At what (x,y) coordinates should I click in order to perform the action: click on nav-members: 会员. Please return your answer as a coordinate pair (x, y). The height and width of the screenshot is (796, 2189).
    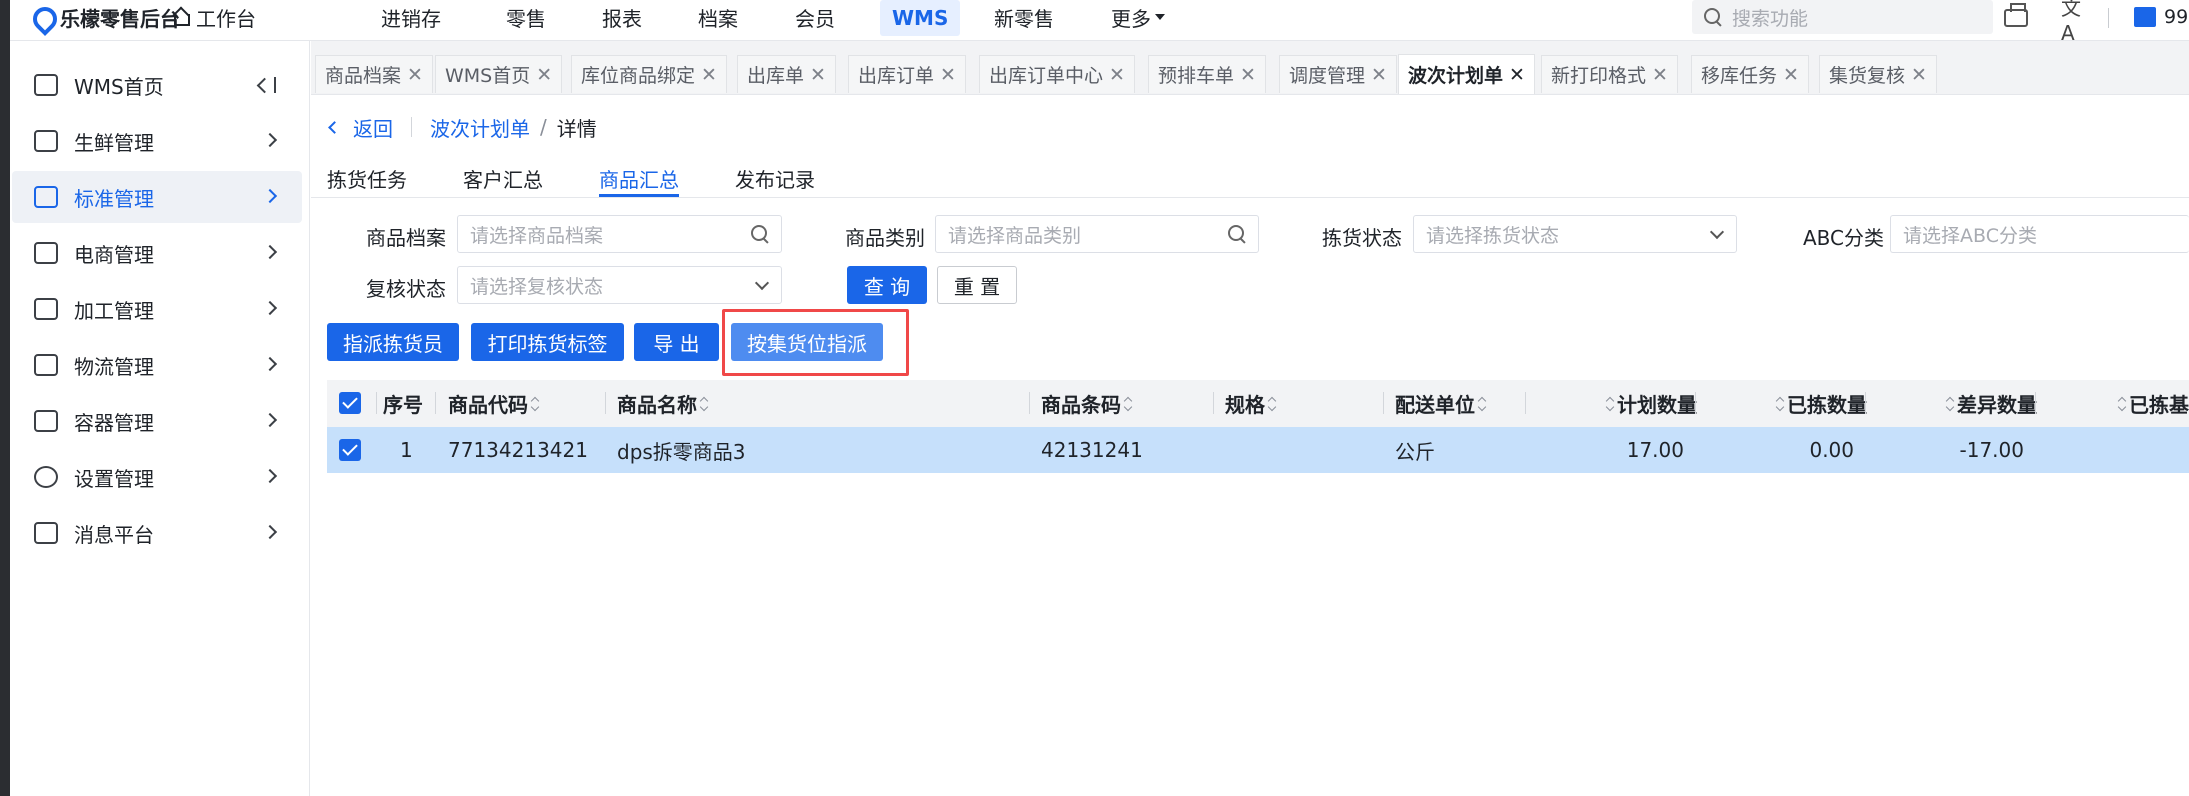
    Looking at the image, I should click on (815, 17).